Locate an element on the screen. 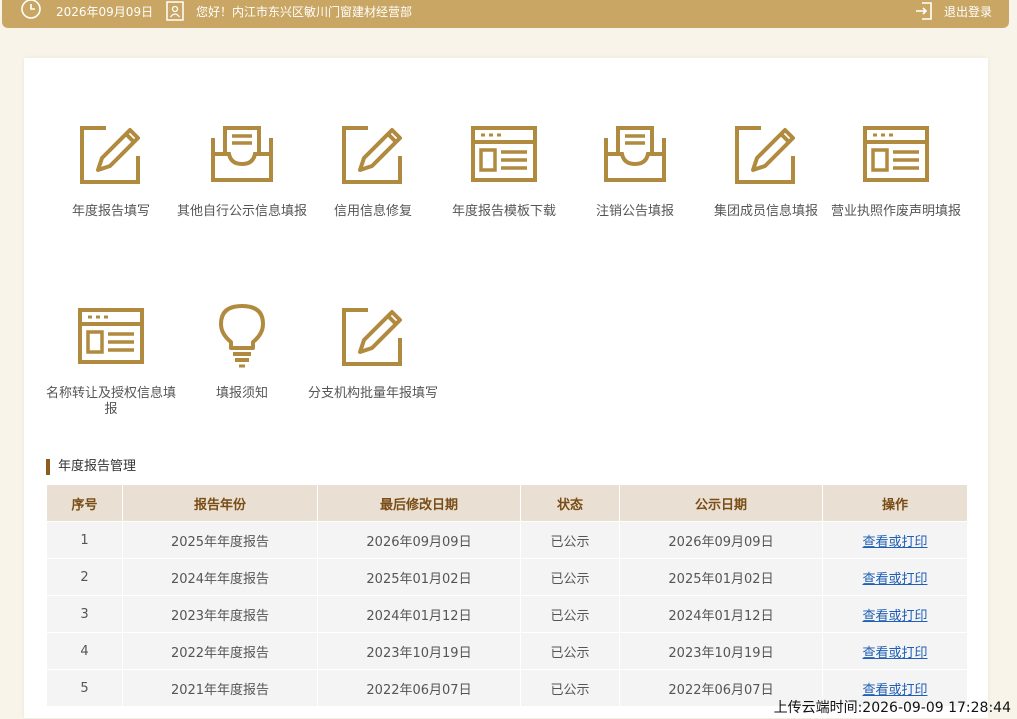 The height and width of the screenshot is (719, 1017). tile-template-download: 年度报告模板下载 is located at coordinates (504, 171).